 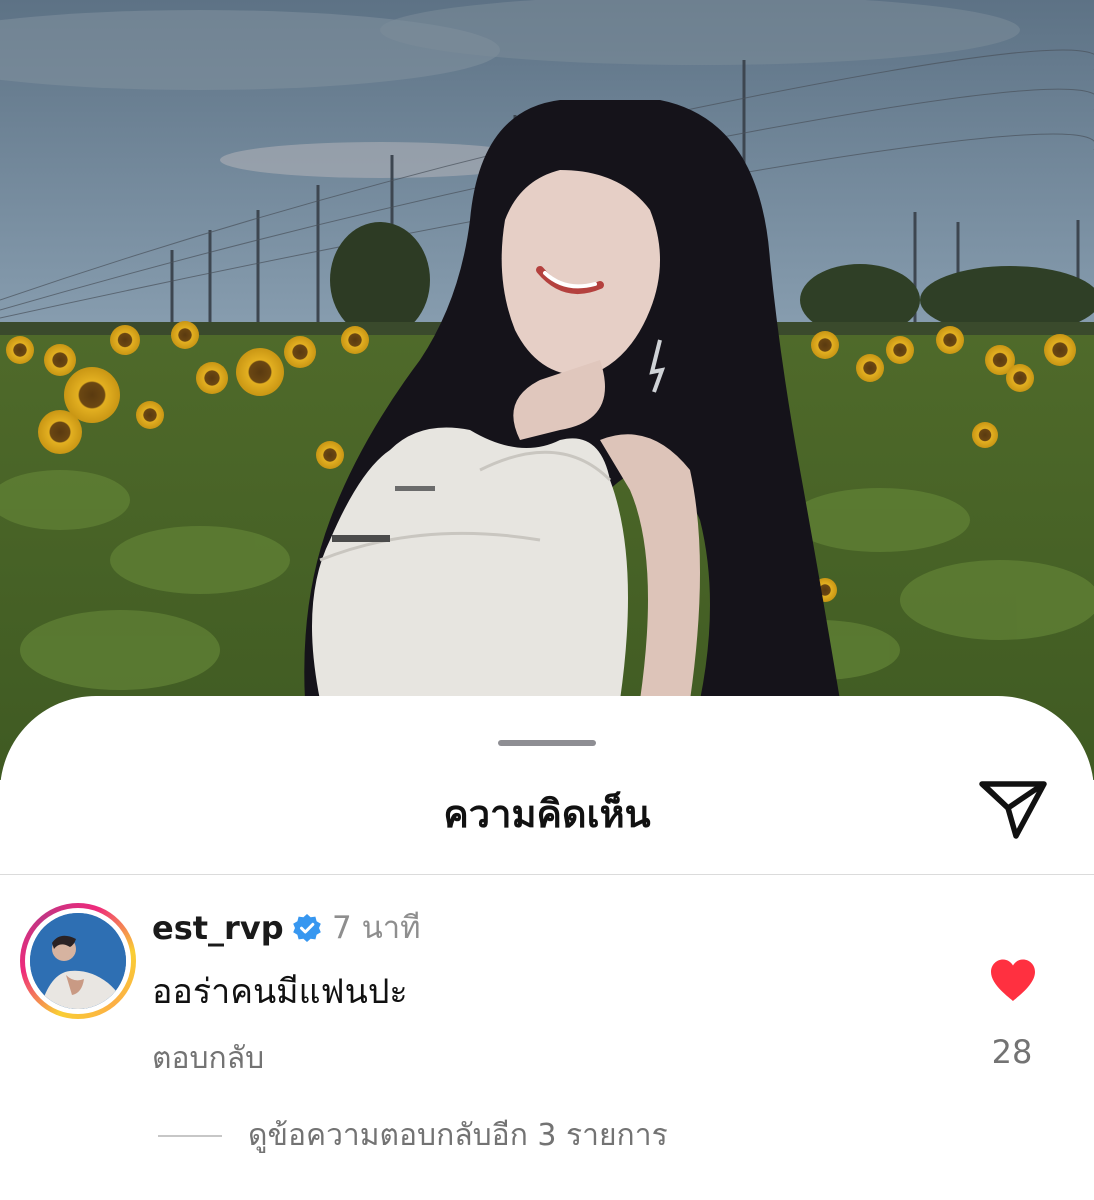 I want to click on sheet-grabber, so click(x=547, y=743).